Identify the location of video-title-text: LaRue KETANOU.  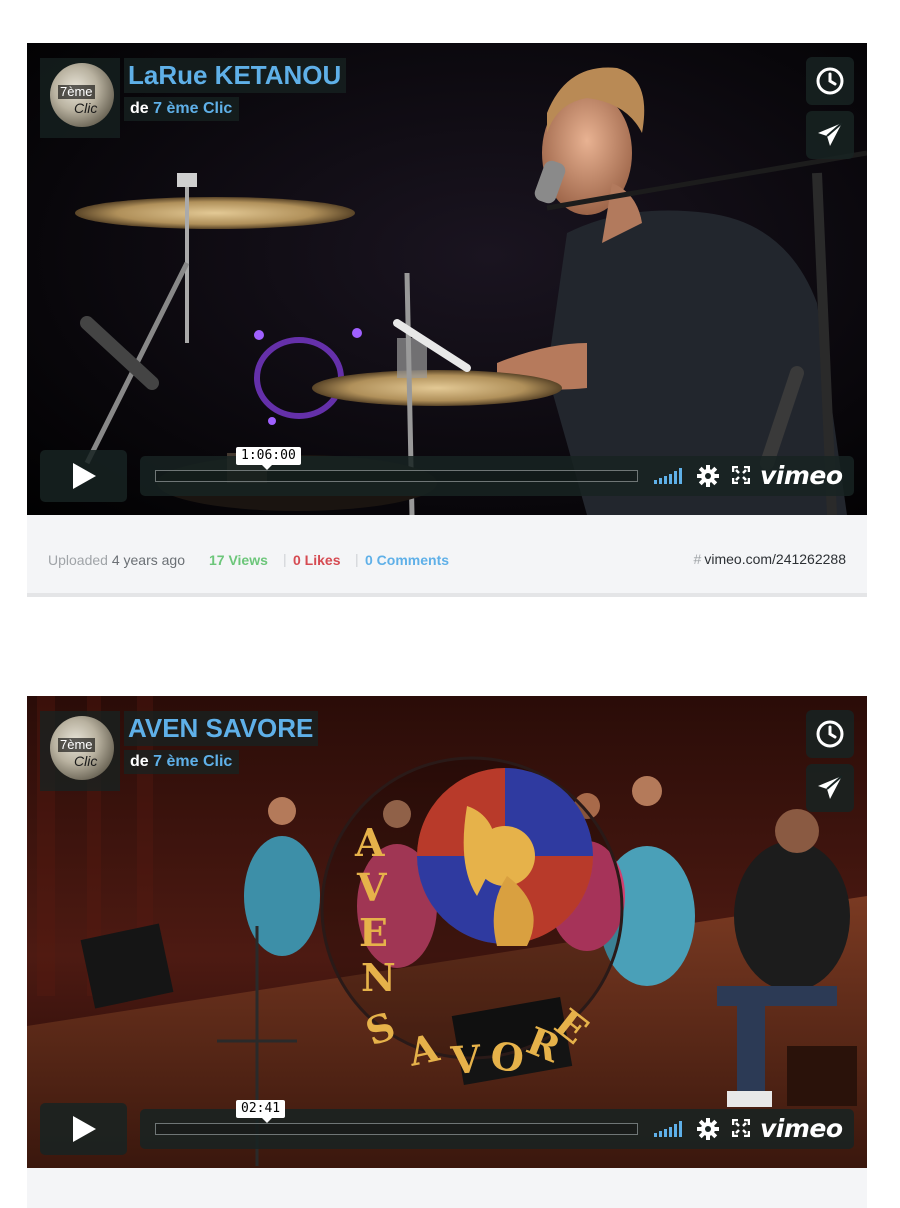
(234, 75).